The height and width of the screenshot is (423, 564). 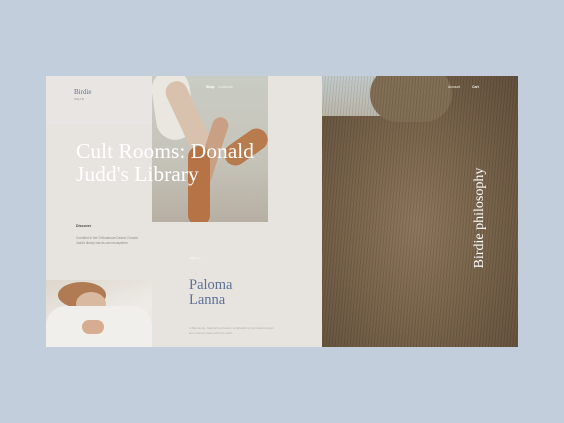 What do you see at coordinates (454, 87) in the screenshot?
I see `nav-account: Account` at bounding box center [454, 87].